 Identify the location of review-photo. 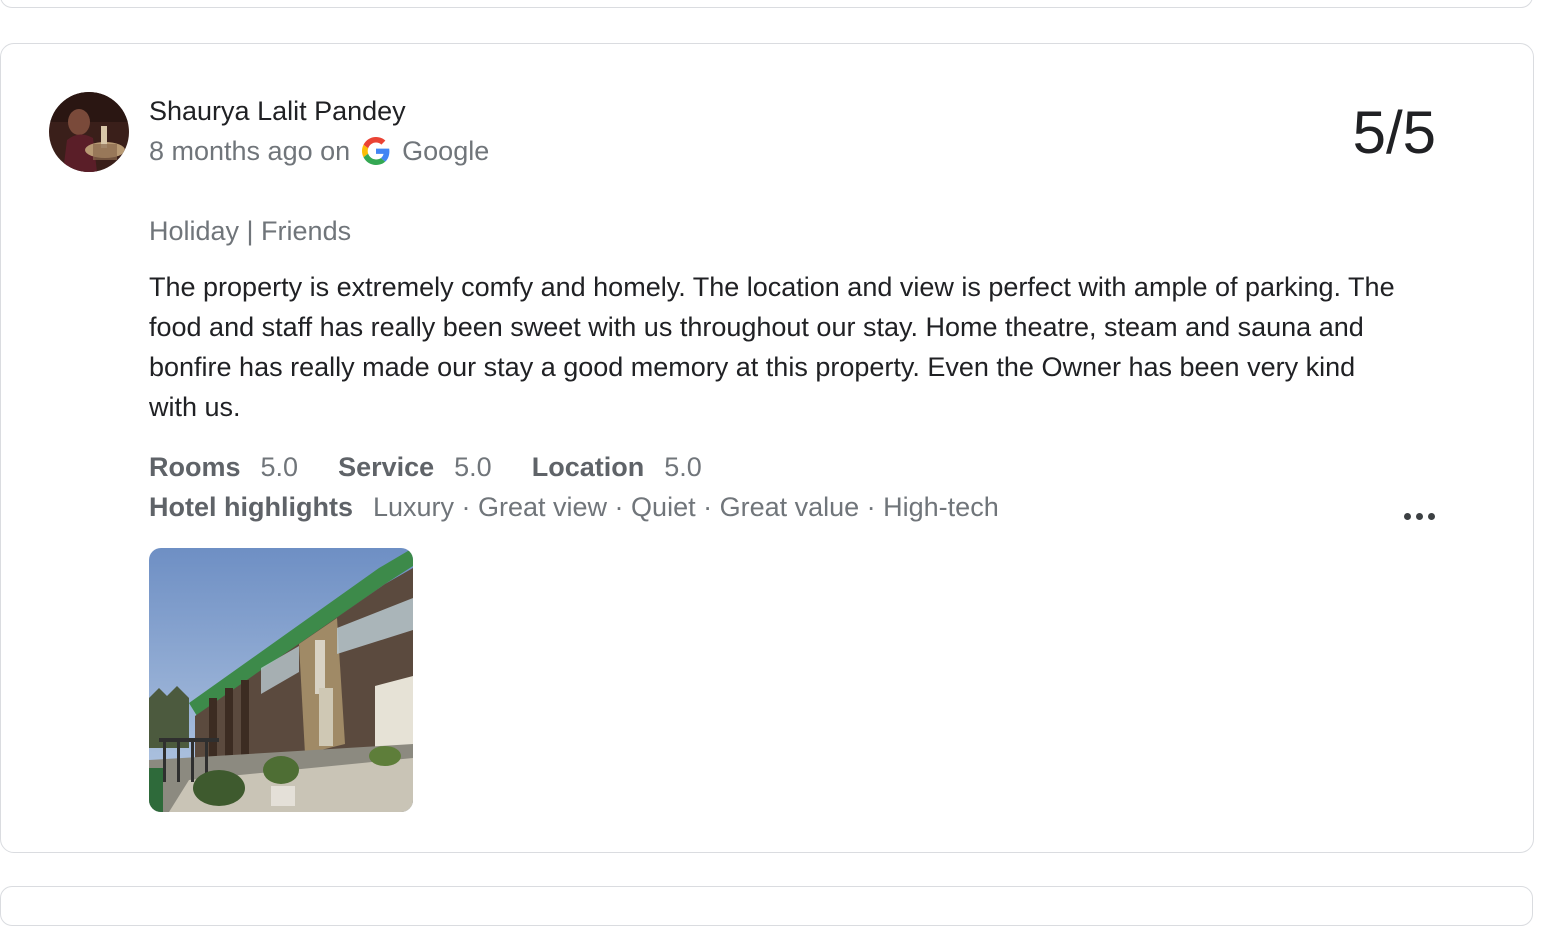
(281, 680).